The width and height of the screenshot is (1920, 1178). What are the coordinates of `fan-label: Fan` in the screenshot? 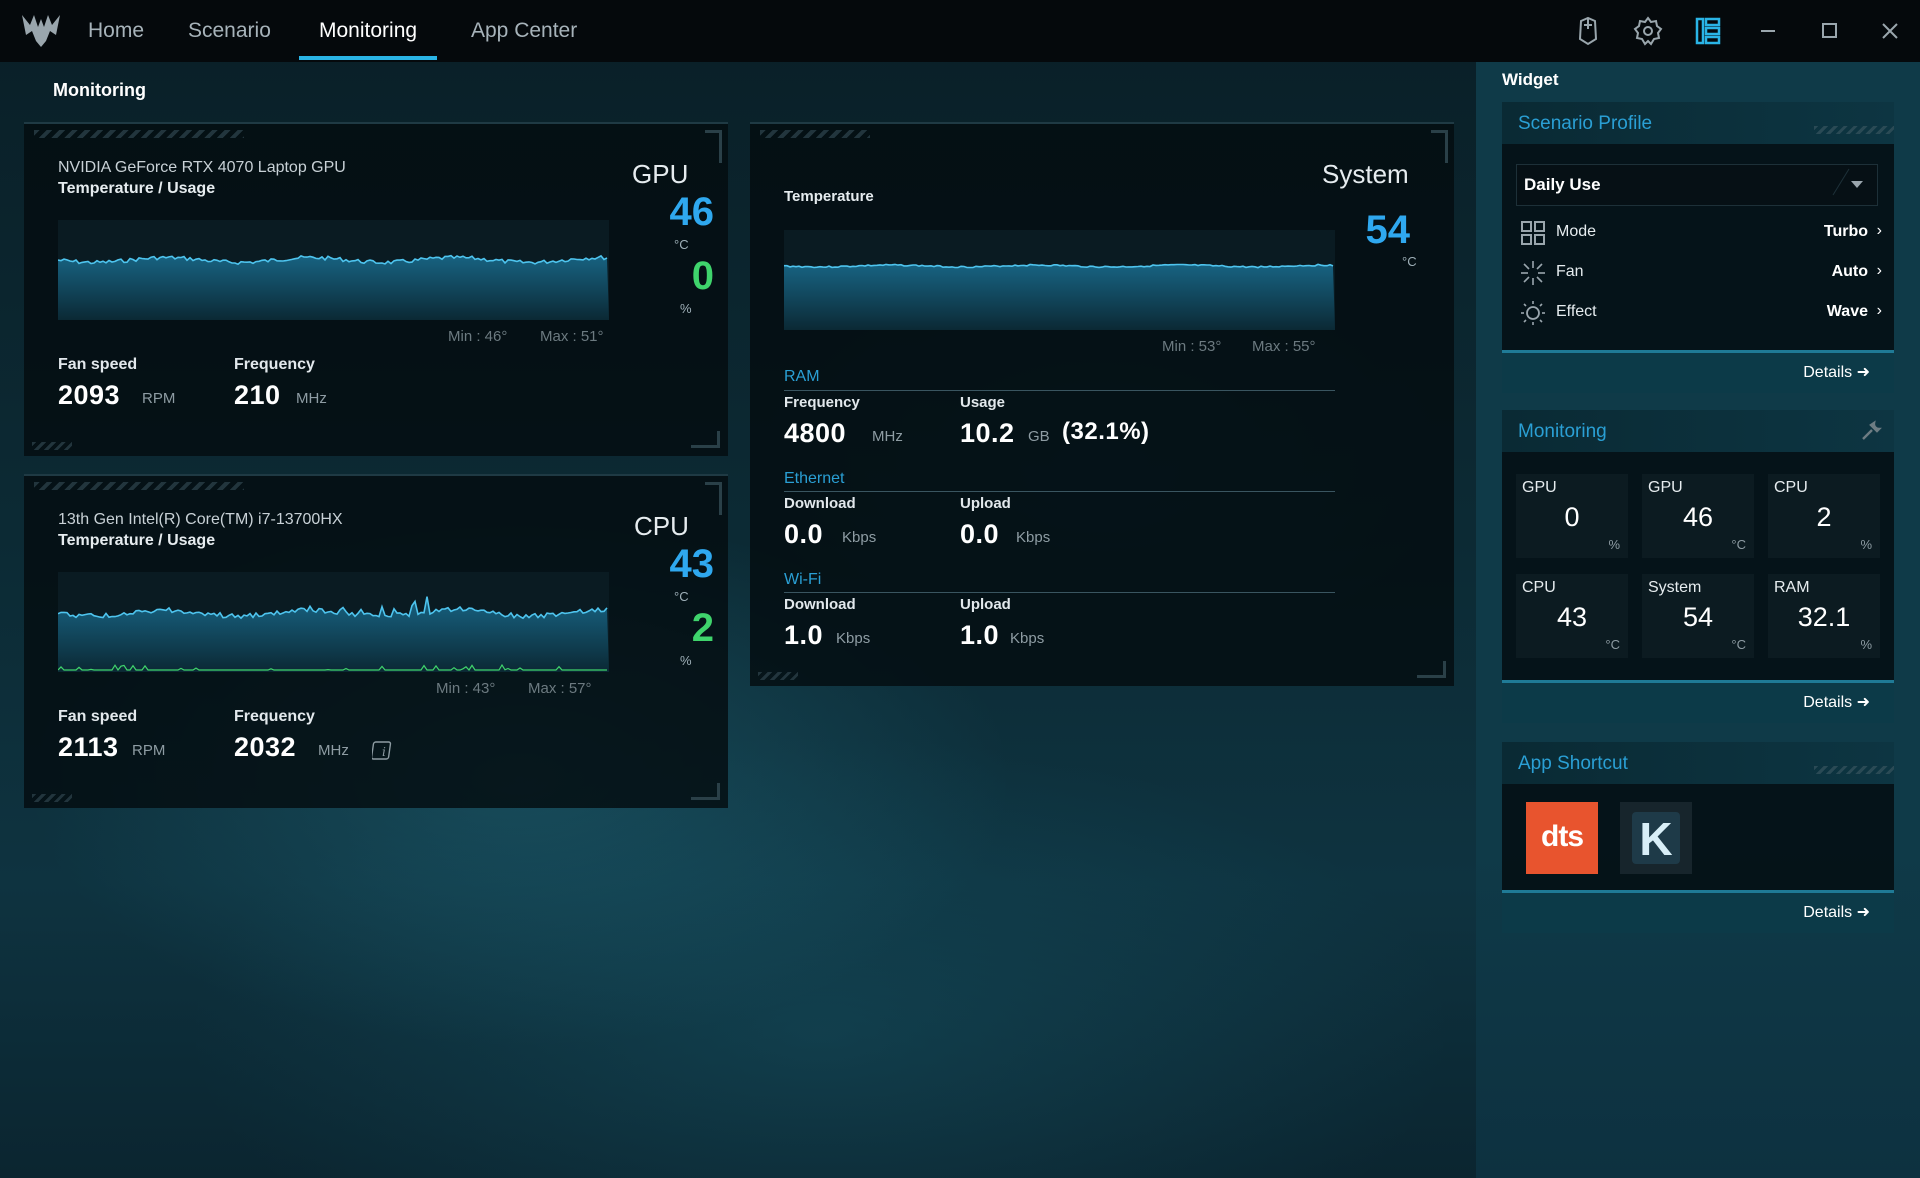 It's located at (1570, 271).